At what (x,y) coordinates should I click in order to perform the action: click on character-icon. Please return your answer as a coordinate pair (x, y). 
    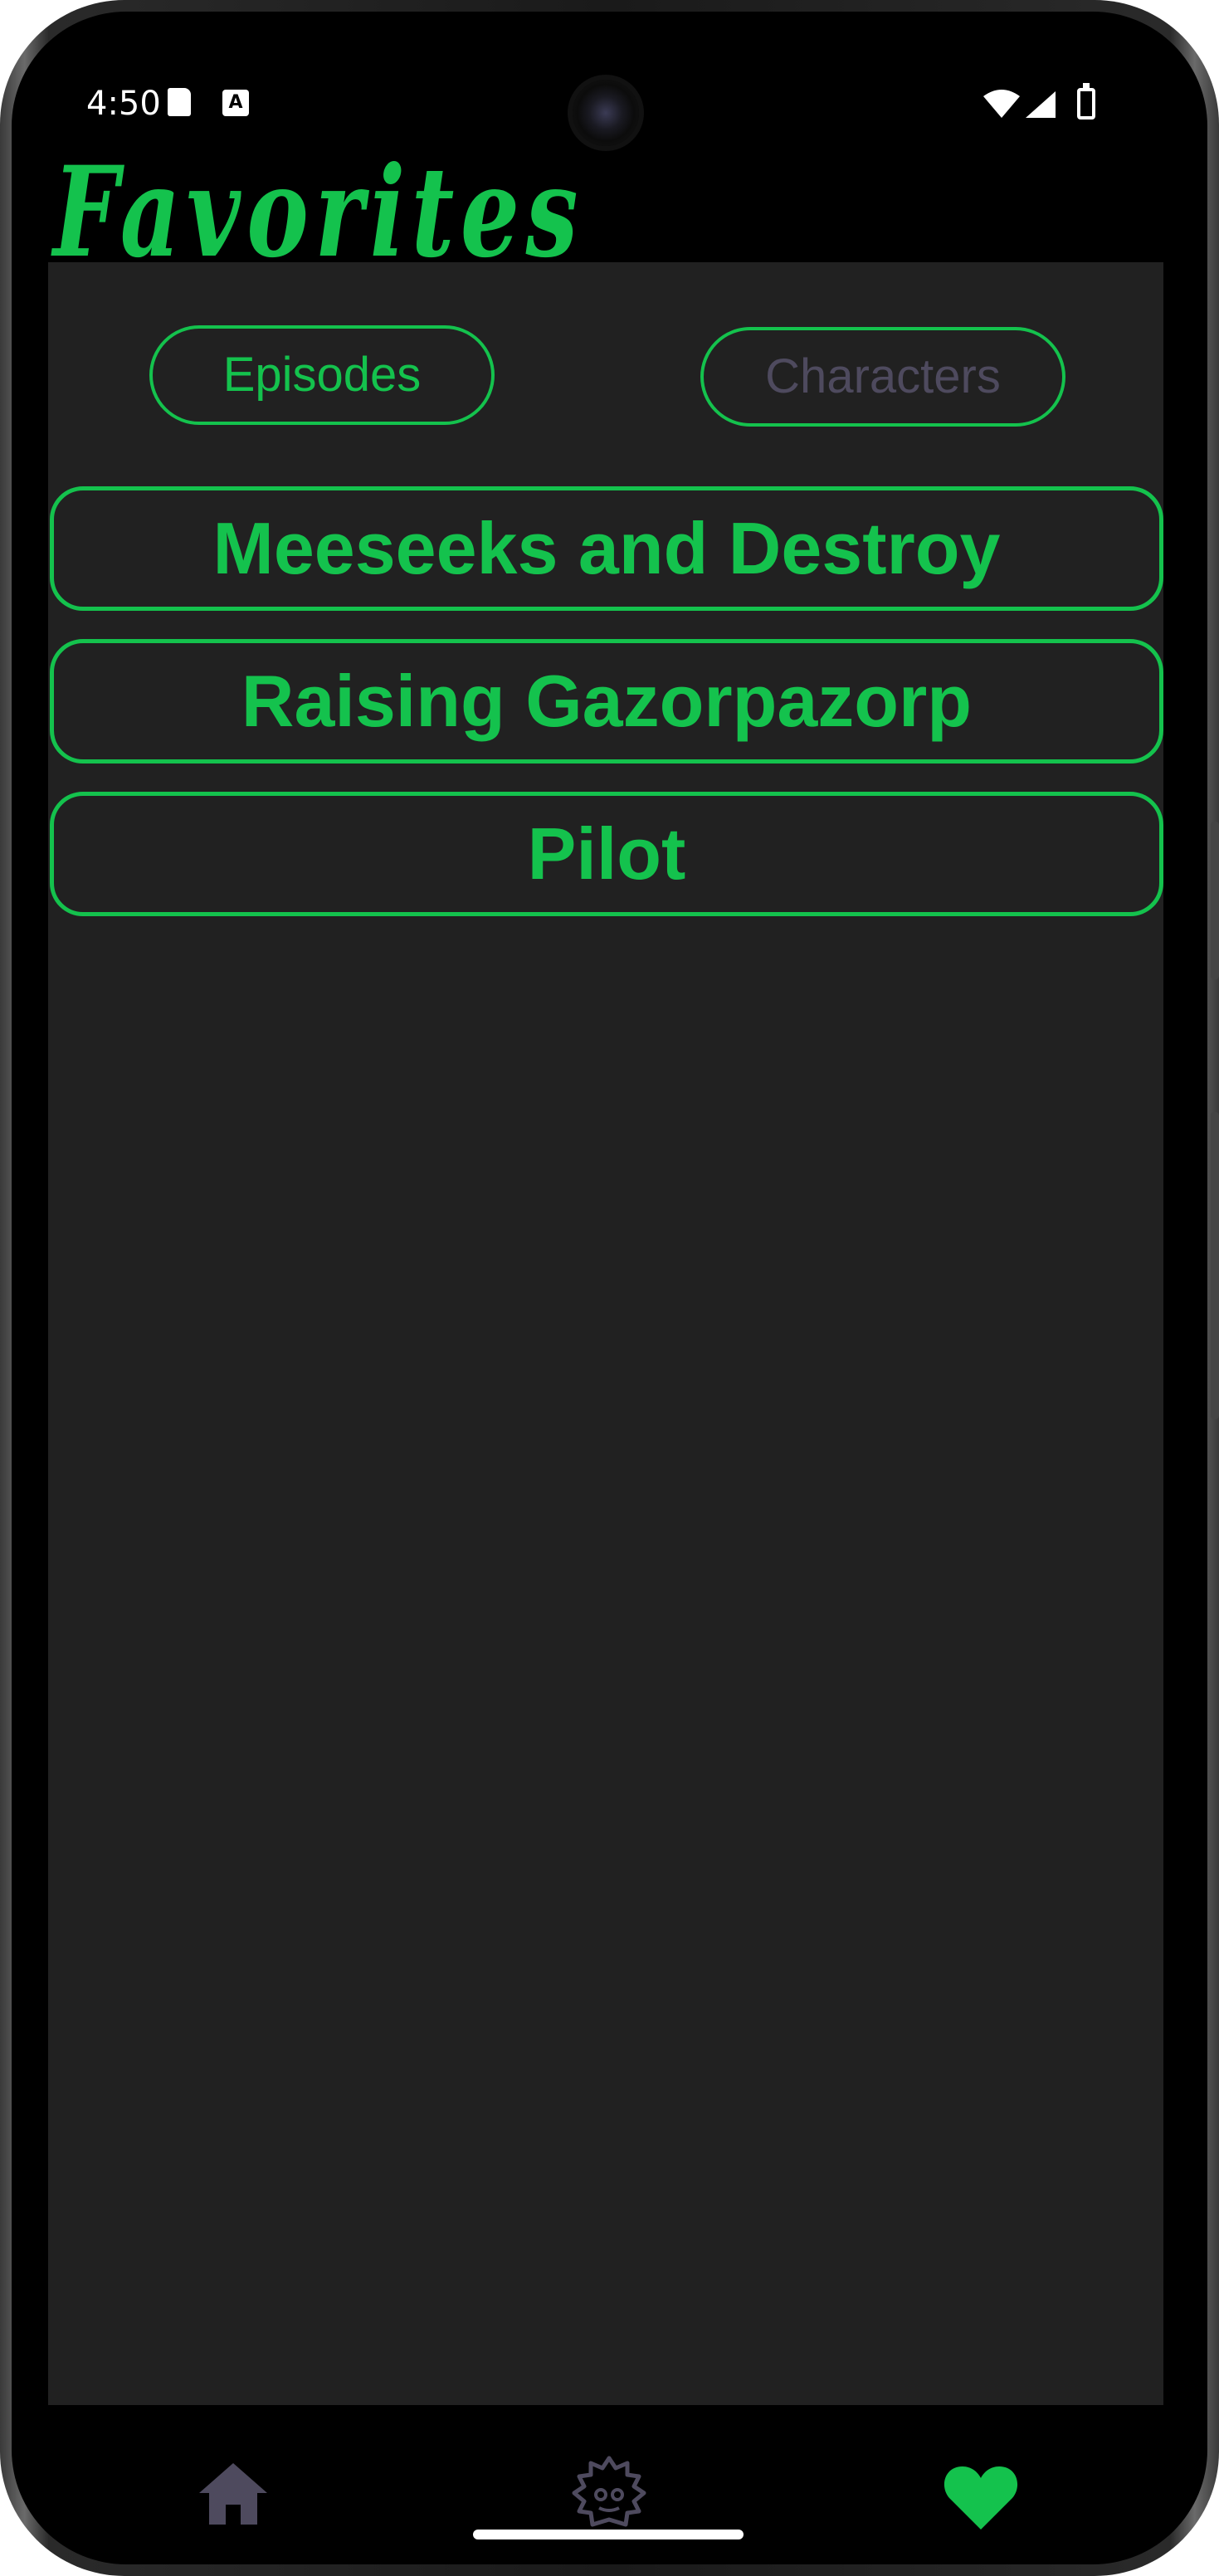
    Looking at the image, I should click on (609, 2493).